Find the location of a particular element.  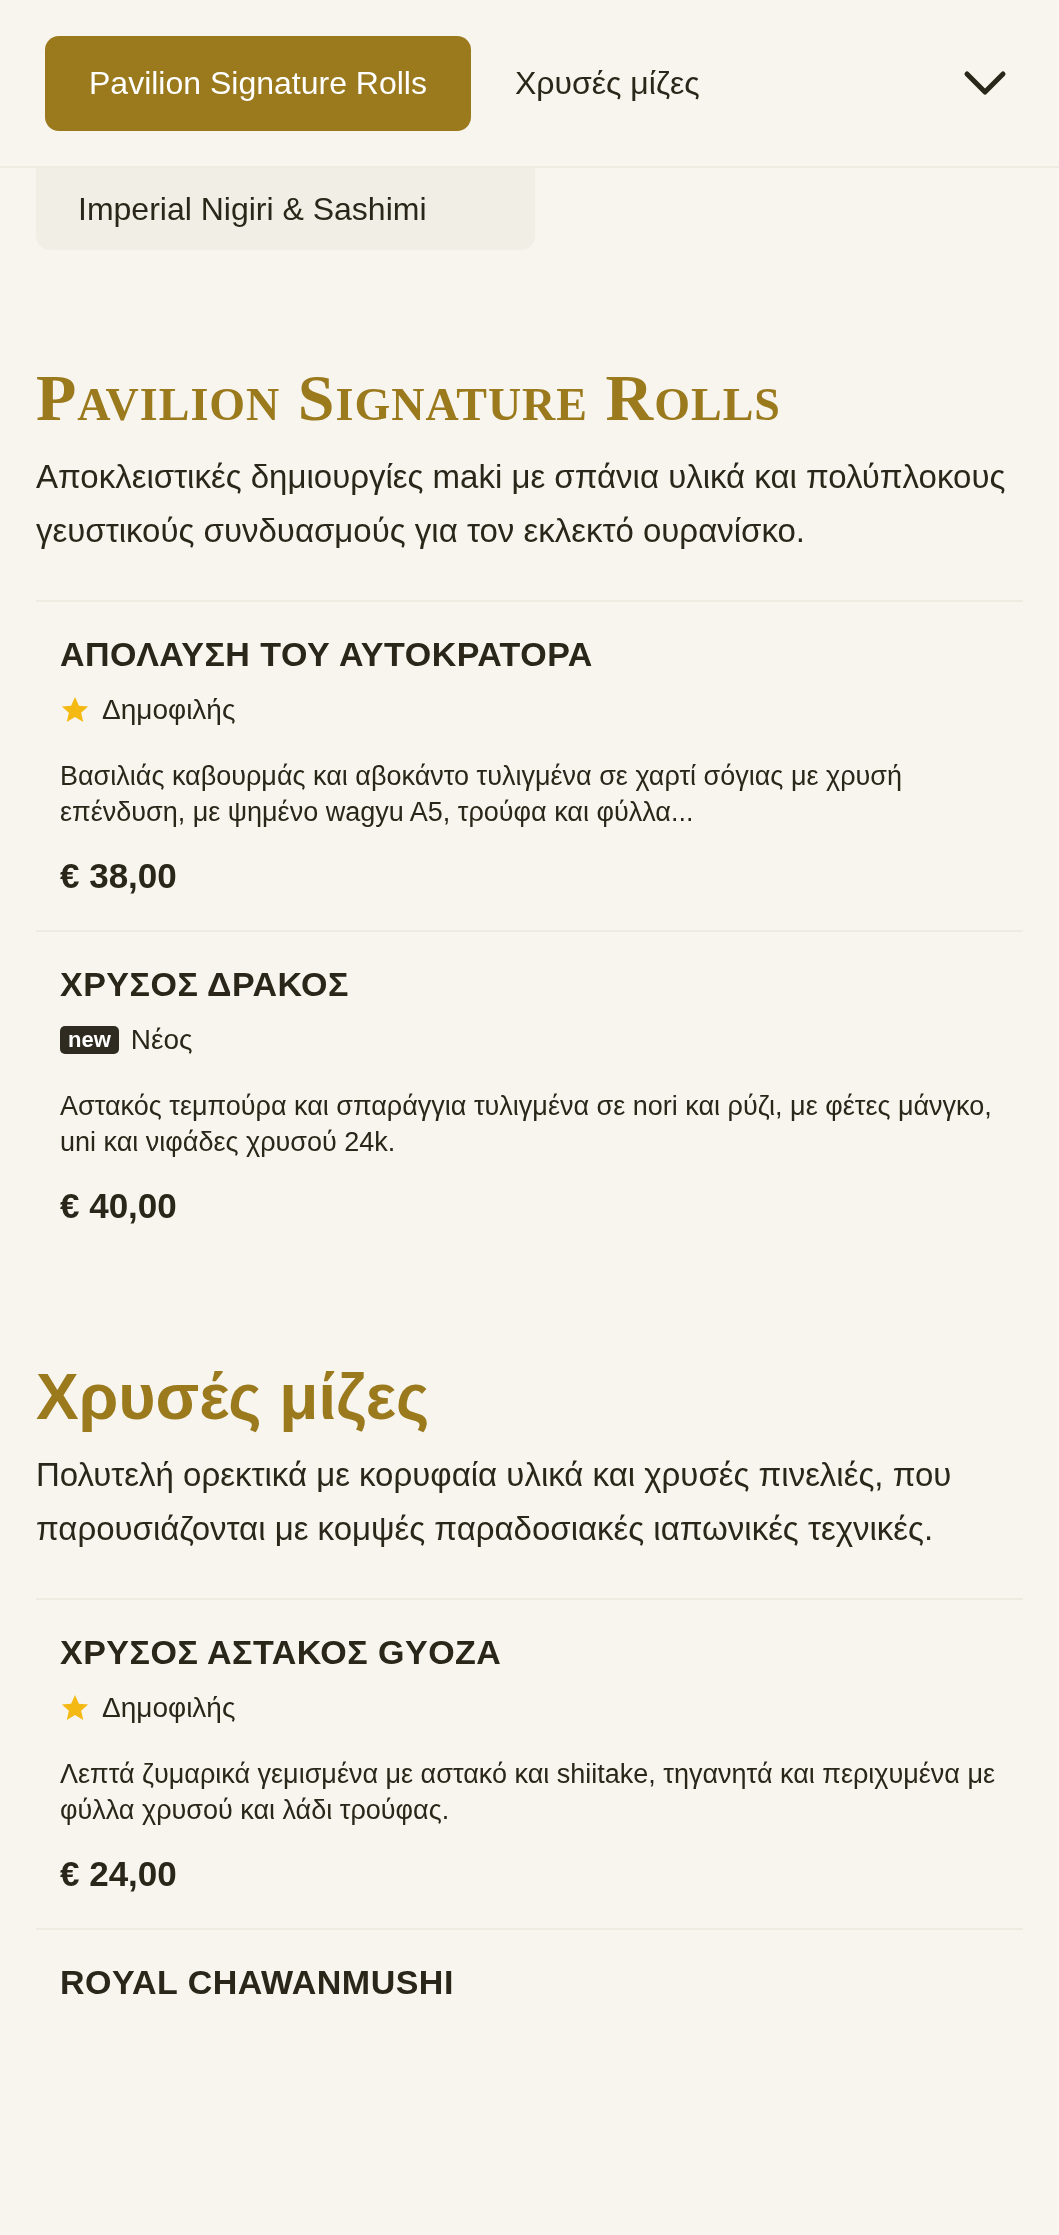

dish-price: € 24,00 is located at coordinates (119, 1874).